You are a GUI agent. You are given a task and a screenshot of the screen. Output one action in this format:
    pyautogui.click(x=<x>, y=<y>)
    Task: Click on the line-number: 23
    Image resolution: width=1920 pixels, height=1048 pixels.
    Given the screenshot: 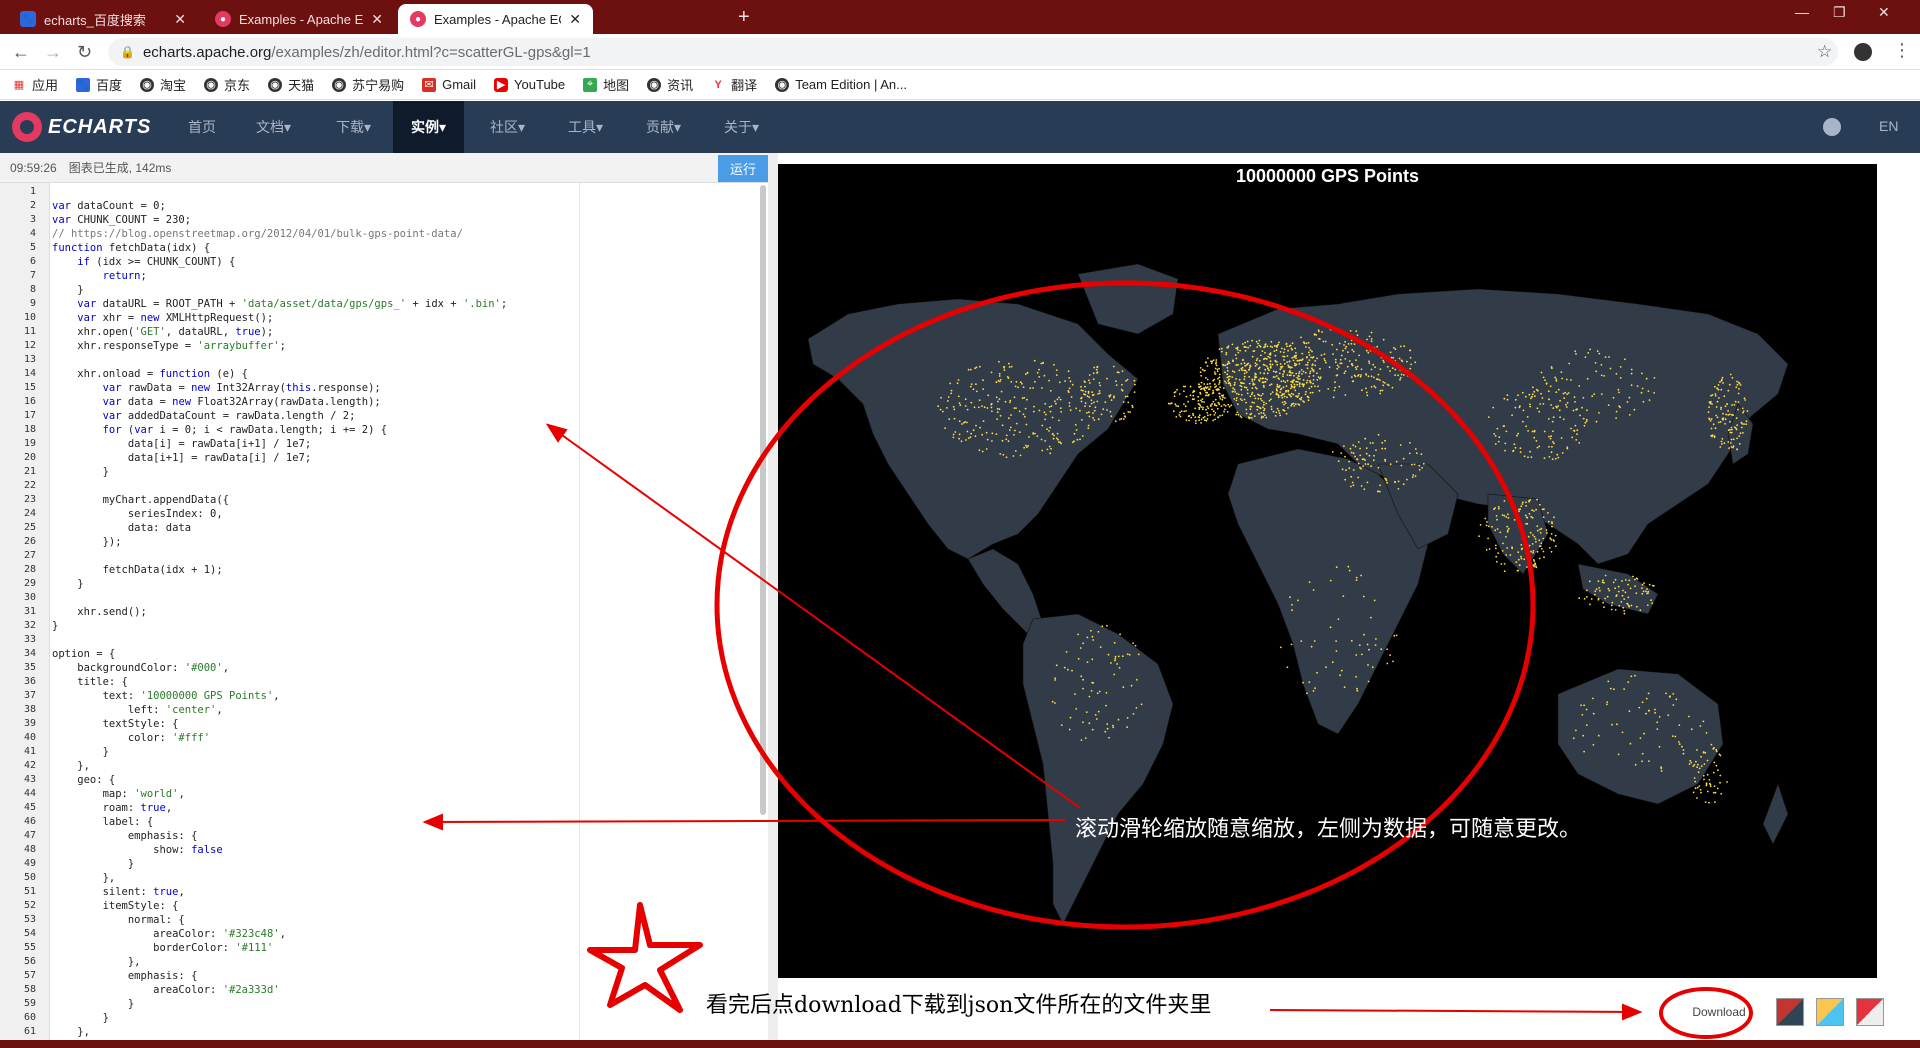 What is the action you would take?
    pyautogui.click(x=29, y=499)
    